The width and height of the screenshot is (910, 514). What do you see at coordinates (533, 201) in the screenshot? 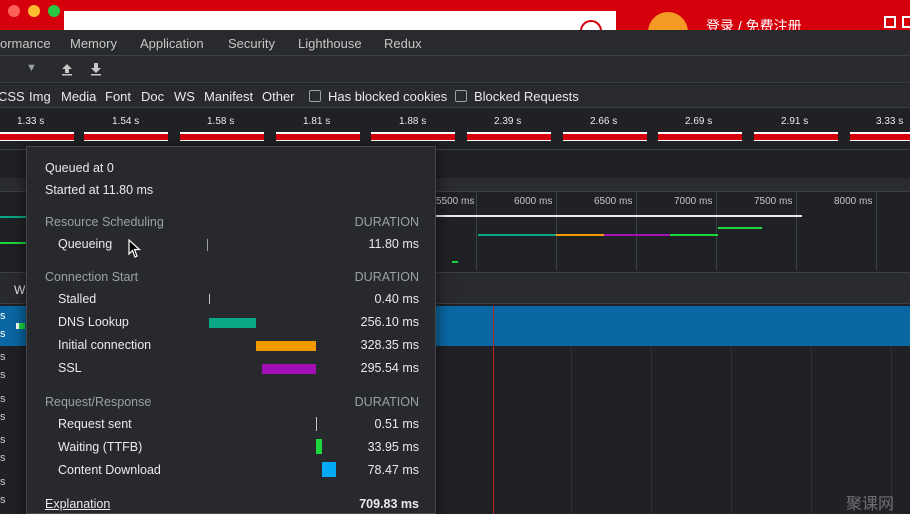
I see `timeline-tick-label: 6000 ms` at bounding box center [533, 201].